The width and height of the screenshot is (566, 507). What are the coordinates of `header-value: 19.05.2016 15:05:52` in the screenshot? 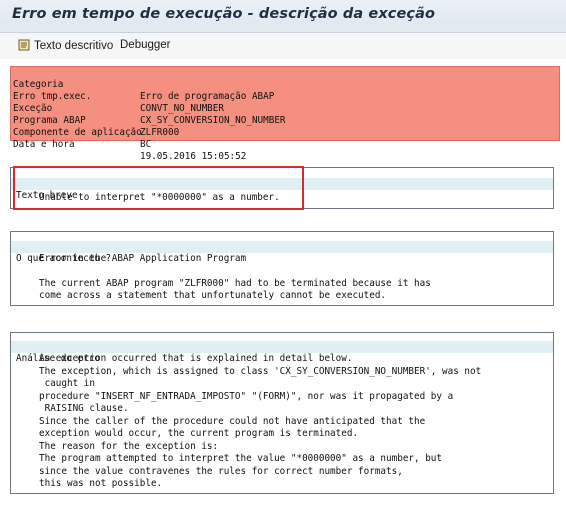 It's located at (193, 156).